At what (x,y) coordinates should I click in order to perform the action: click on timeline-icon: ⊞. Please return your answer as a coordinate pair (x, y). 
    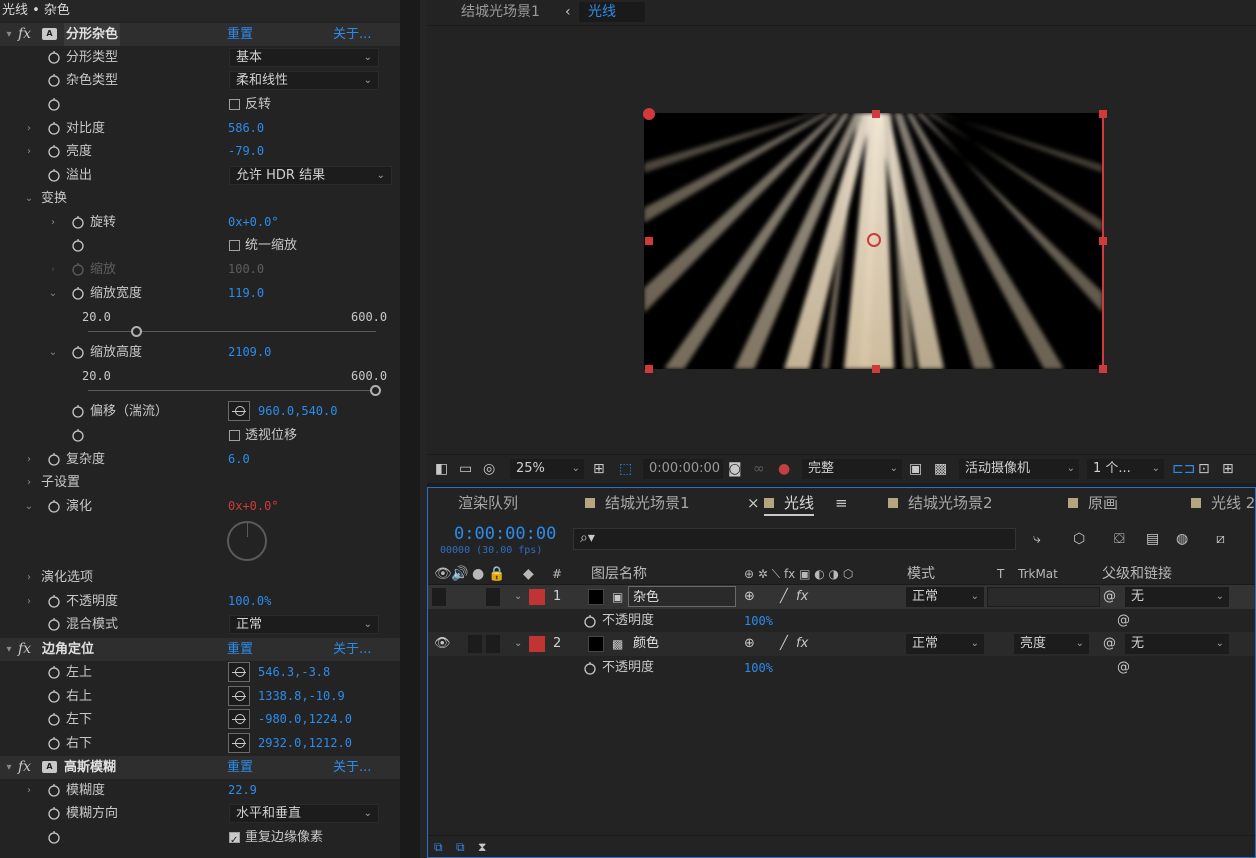
    Looking at the image, I should click on (1228, 469).